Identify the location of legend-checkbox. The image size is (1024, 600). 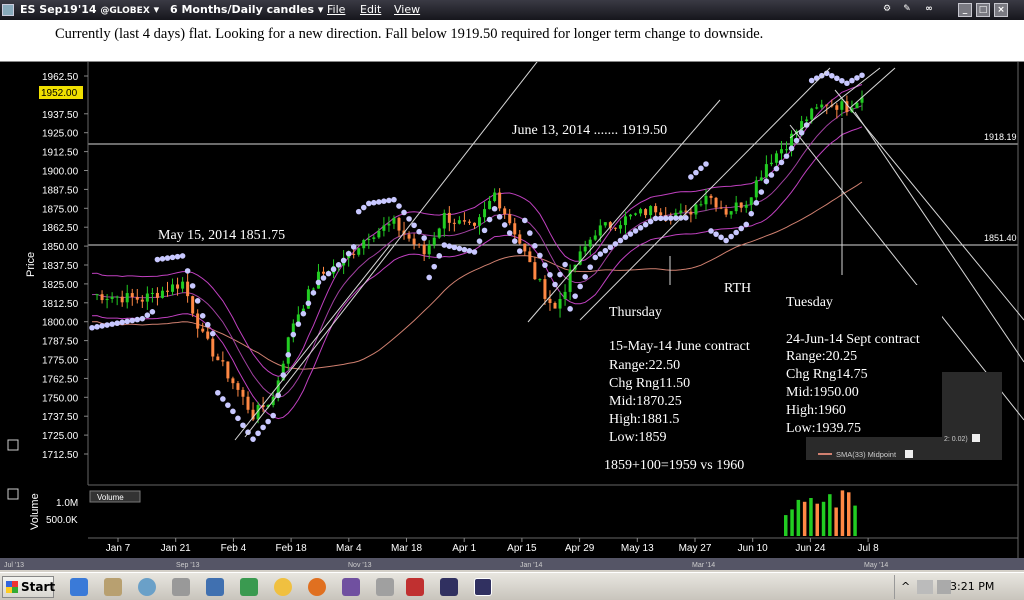
(976, 438).